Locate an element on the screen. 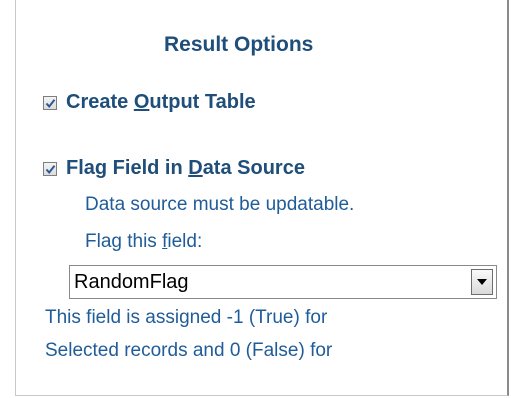 The width and height of the screenshot is (511, 398). dropdown-arrow-icon is located at coordinates (482, 282).